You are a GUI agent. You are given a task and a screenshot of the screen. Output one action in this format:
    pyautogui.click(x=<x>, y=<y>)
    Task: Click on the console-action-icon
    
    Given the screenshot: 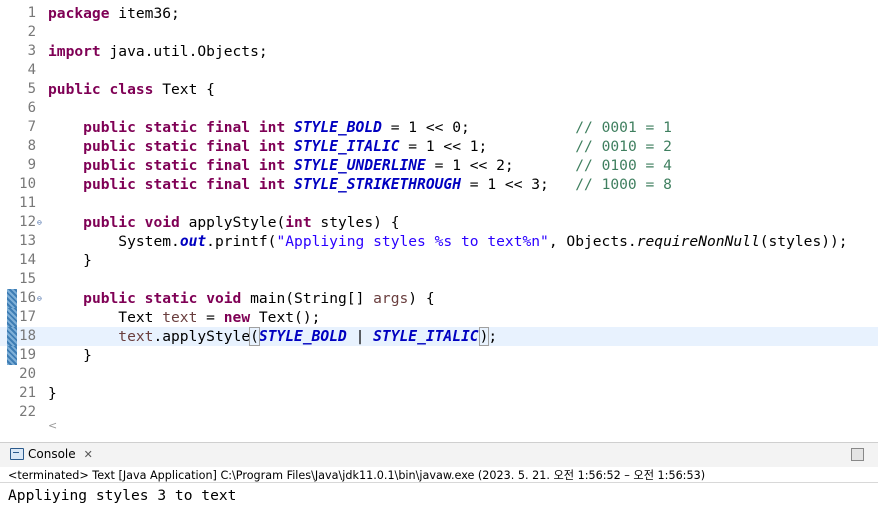 What is the action you would take?
    pyautogui.click(x=857, y=454)
    